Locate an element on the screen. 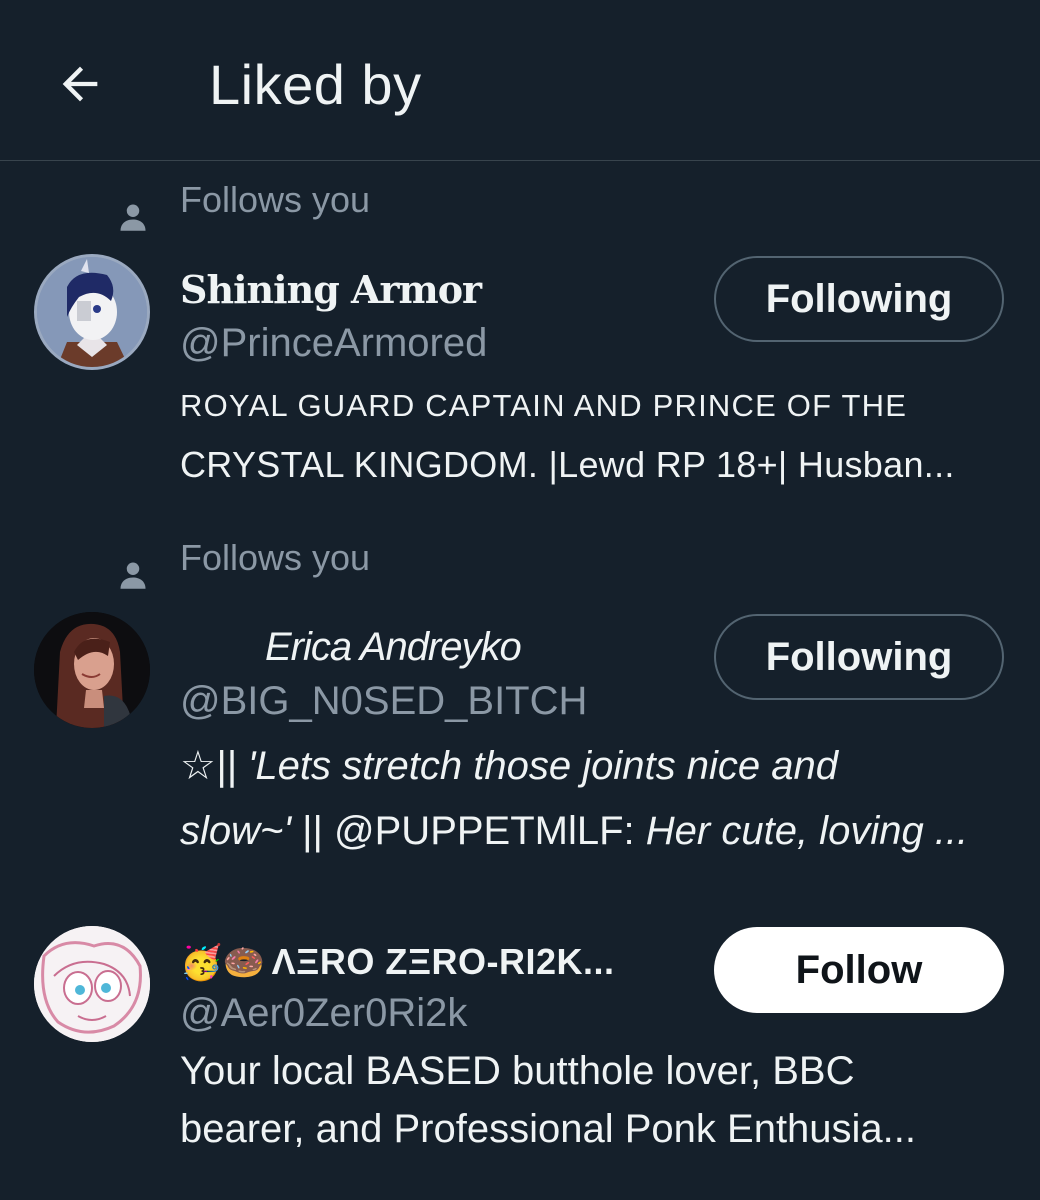  follow-button: Follow is located at coordinates (859, 970).